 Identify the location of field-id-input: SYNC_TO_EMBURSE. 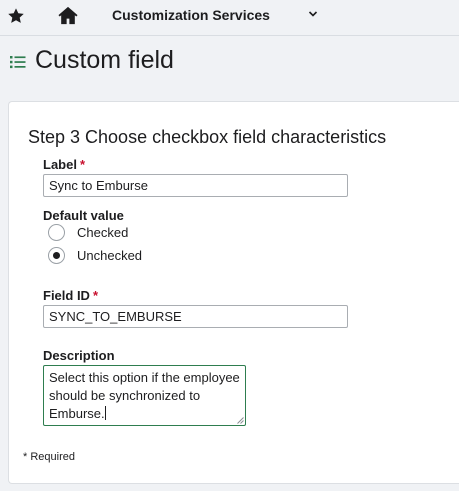
(195, 316).